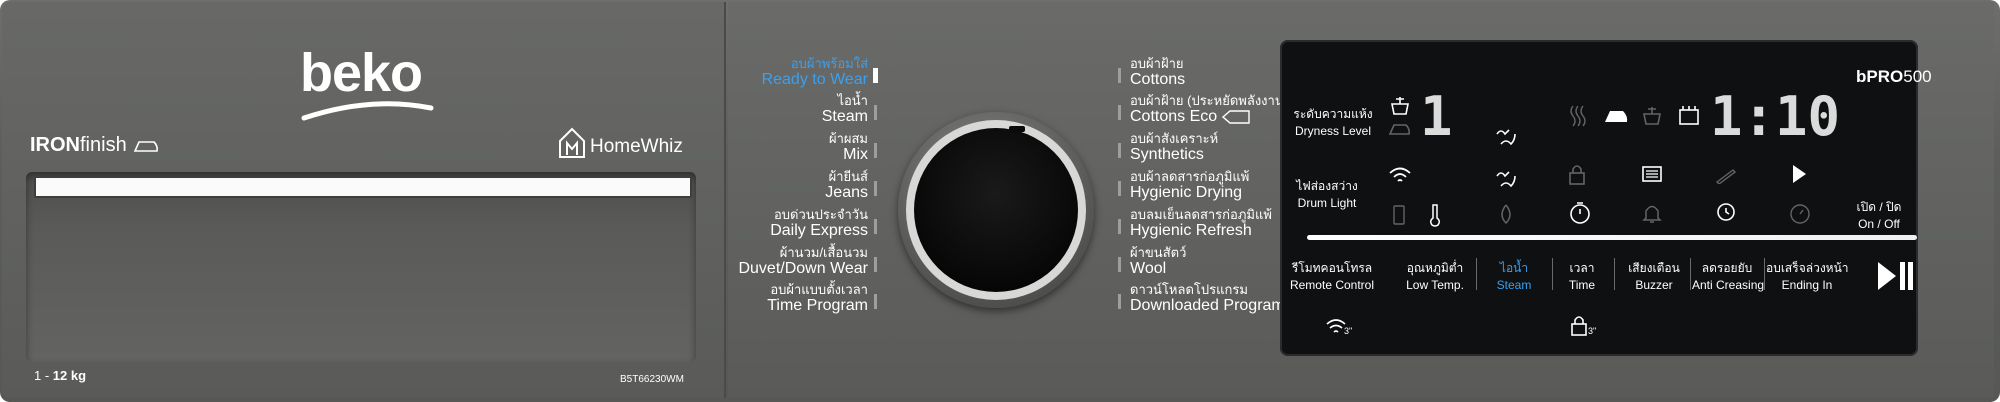 The width and height of the screenshot is (2000, 402). Describe the element at coordinates (1207, 298) in the screenshot. I see `program-downloaded: ดาวน์โหลดโปรแกรม Downloaded Program` at that location.